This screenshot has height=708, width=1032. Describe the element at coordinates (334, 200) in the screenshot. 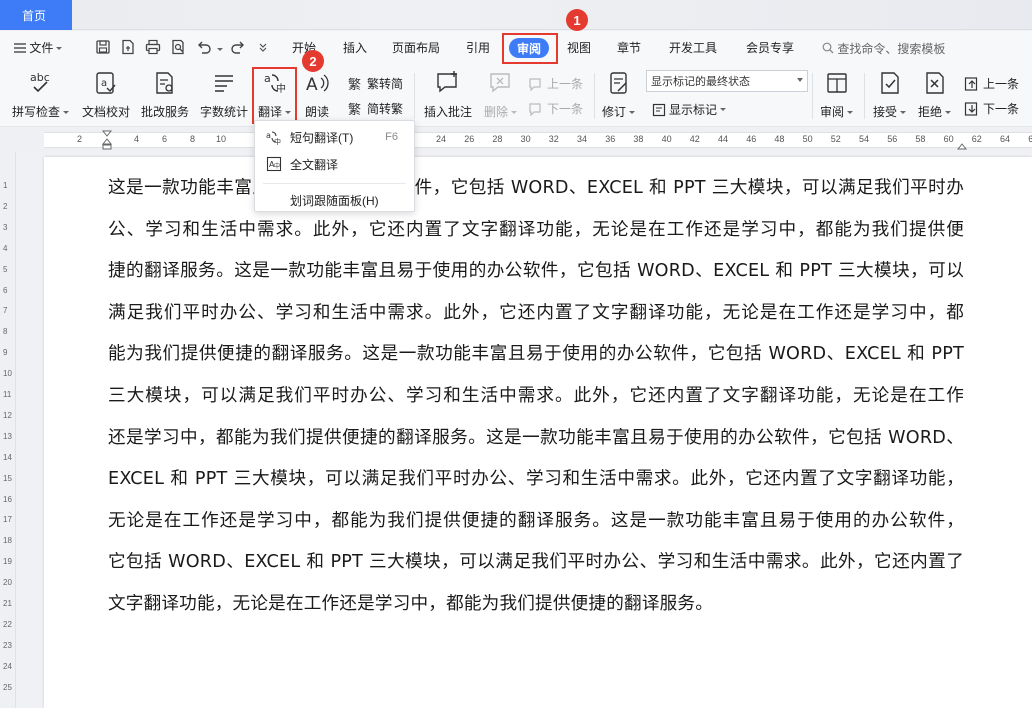

I see `menu-item-follow-panel: 划词跟随面板(H)` at that location.